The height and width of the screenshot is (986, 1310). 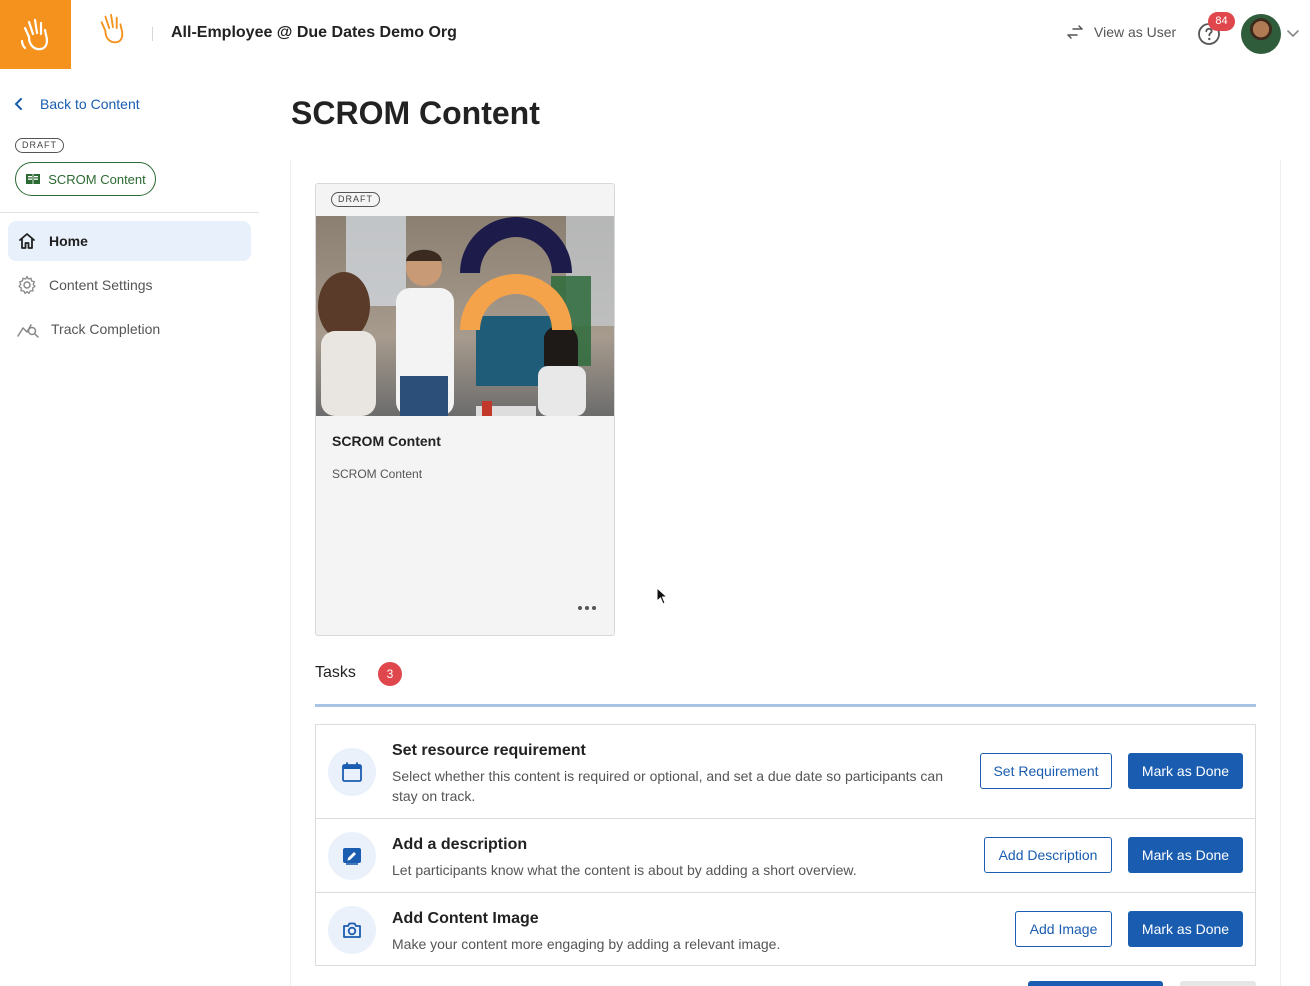 I want to click on card-subtitle: SCROM Content, so click(x=377, y=474).